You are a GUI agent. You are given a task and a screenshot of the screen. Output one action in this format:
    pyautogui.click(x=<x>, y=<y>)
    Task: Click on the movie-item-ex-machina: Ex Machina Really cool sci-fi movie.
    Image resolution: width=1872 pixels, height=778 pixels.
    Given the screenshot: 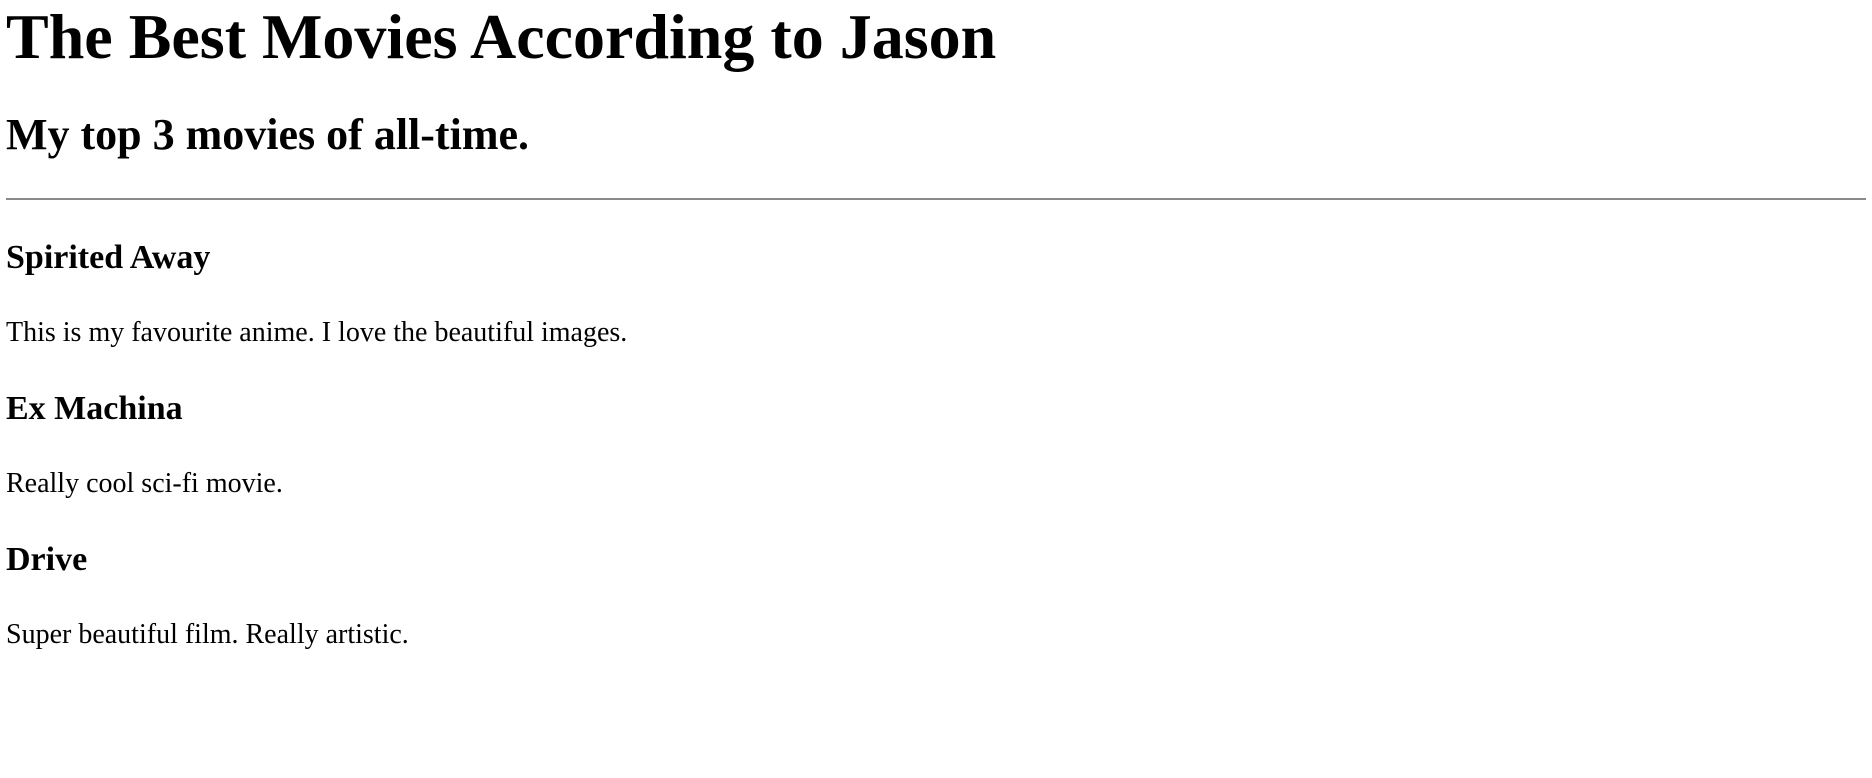 What is the action you would take?
    pyautogui.click(x=936, y=445)
    